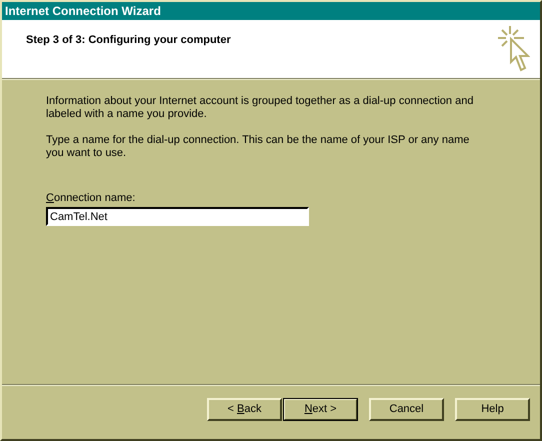 This screenshot has width=542, height=441. Describe the element at coordinates (406, 409) in the screenshot. I see `wizard-button: Cancel` at that location.